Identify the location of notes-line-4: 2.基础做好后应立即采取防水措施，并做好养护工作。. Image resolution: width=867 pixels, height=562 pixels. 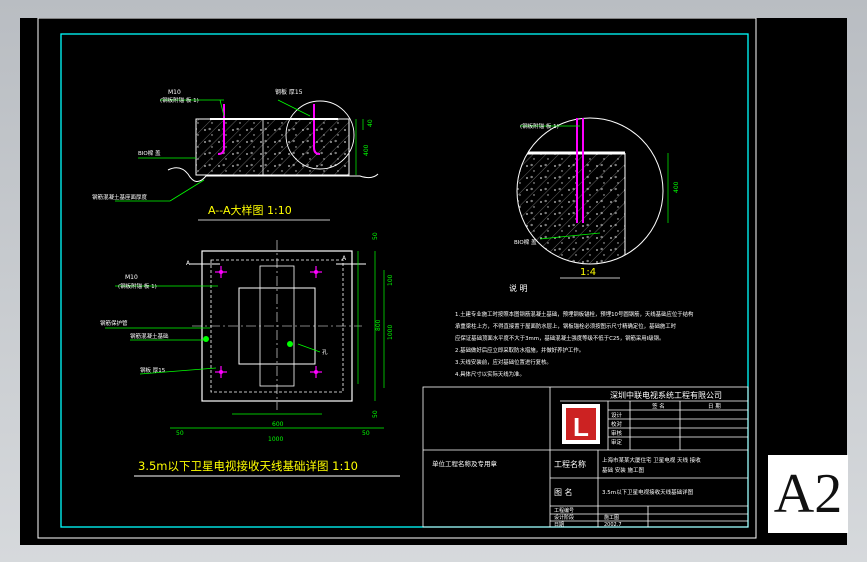
(519, 350).